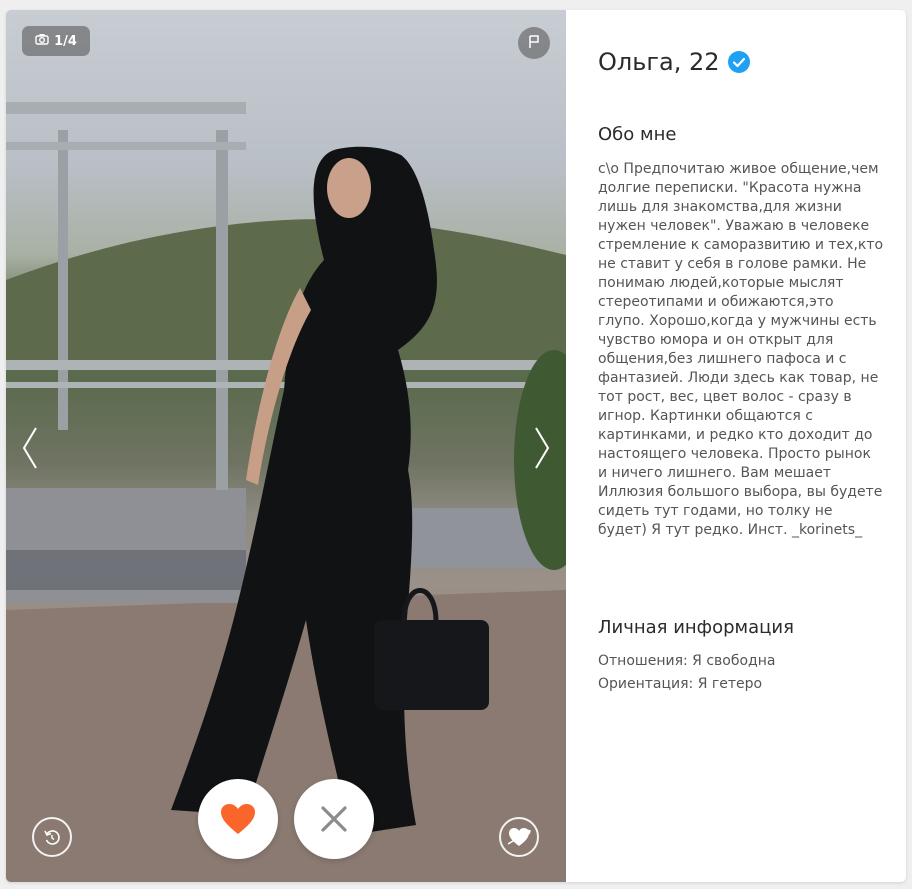 The height and width of the screenshot is (889, 912). I want to click on previous-photo-button, so click(30, 448).